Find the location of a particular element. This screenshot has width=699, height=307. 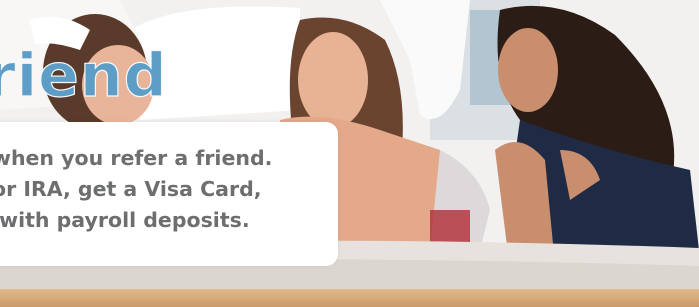

promo-line-3: with payroll deposits. is located at coordinates (125, 220).